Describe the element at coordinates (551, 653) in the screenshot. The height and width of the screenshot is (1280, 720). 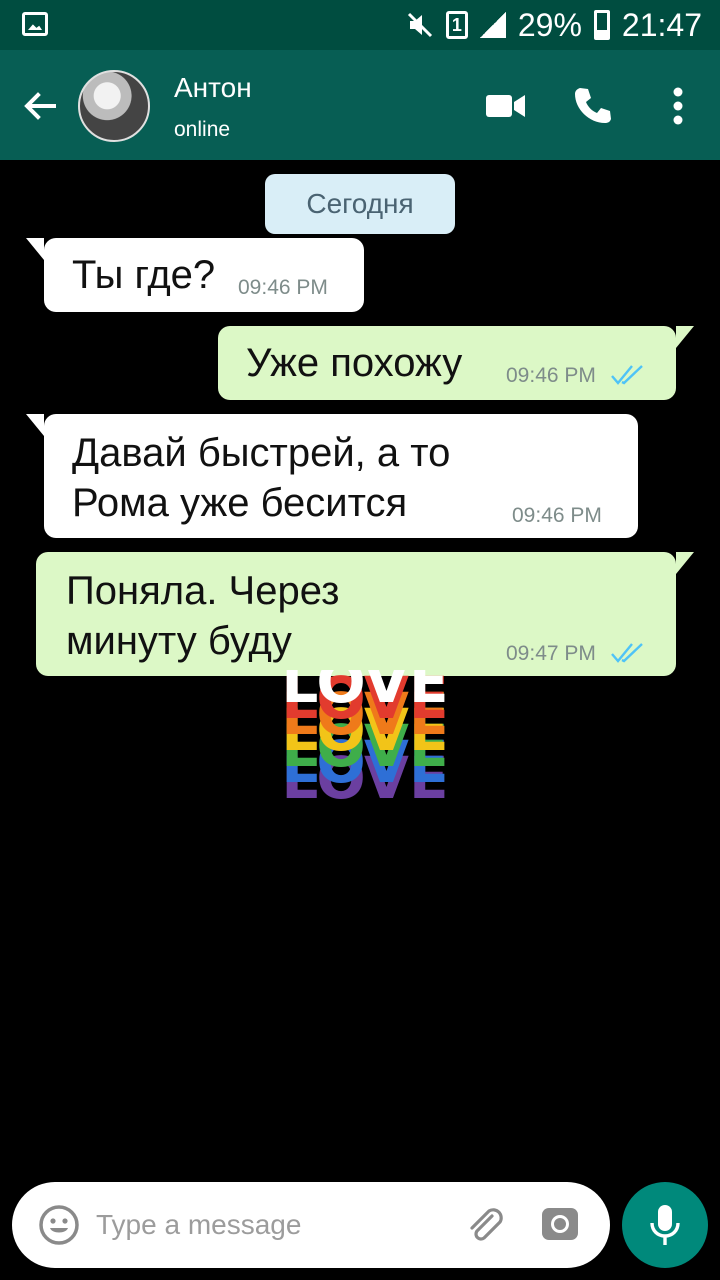
I see `message-time: 09:47 PM` at that location.